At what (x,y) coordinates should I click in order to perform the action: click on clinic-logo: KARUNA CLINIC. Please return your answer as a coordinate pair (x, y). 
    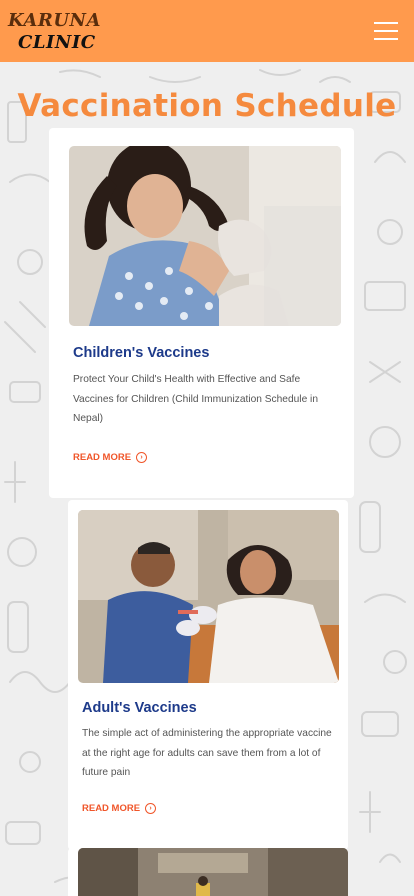
    Looking at the image, I should click on (54, 32).